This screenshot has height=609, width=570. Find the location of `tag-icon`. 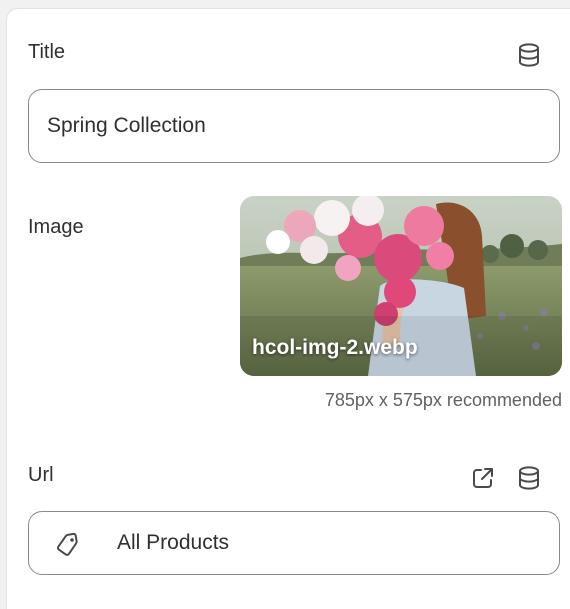

tag-icon is located at coordinates (67, 544).